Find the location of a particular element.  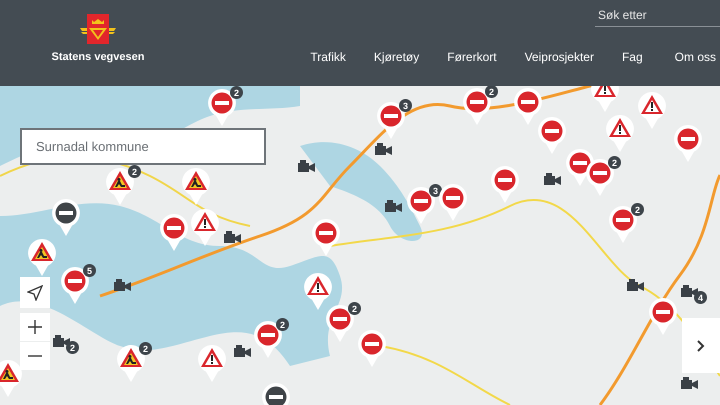

nav-link: Veiprosjekter is located at coordinates (559, 57).